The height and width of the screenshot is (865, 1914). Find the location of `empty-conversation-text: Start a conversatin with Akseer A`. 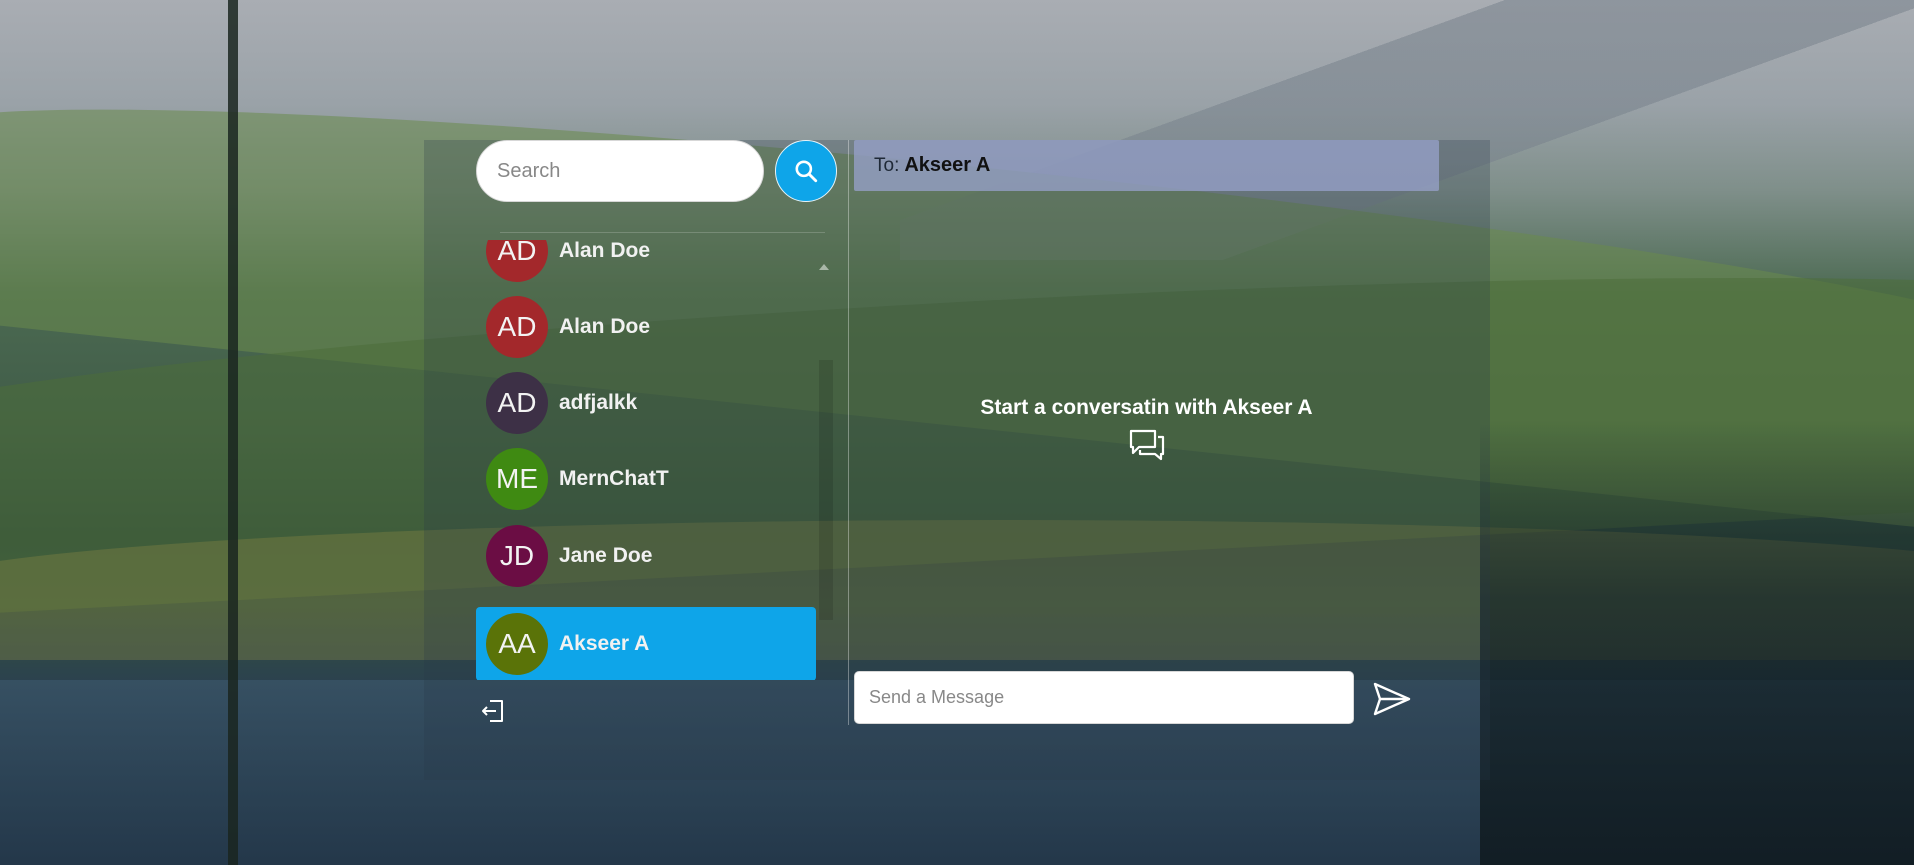

empty-conversation-text: Start a conversatin with Akseer A is located at coordinates (1146, 407).